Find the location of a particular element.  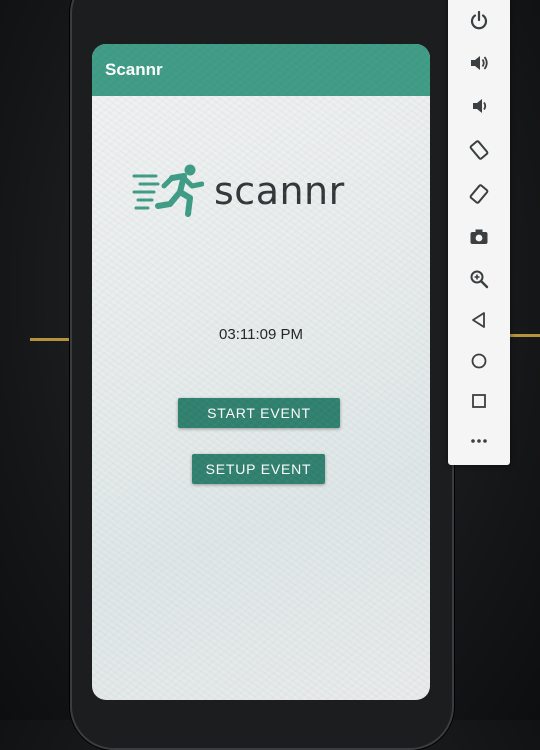

back-icon is located at coordinates (479, 320).